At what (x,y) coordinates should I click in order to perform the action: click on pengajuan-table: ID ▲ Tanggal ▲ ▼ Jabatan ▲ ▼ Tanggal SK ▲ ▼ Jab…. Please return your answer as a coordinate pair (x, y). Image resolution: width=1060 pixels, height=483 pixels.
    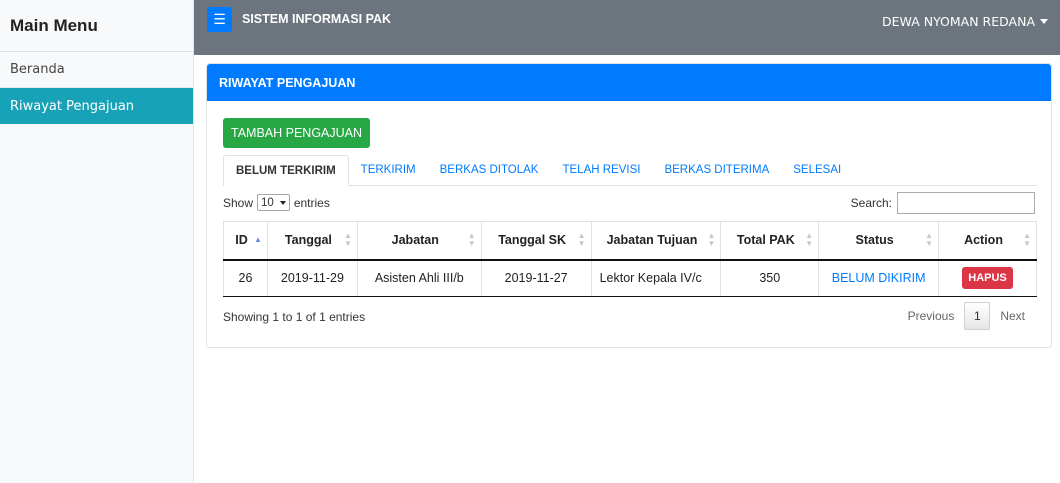
    Looking at the image, I should click on (630, 259).